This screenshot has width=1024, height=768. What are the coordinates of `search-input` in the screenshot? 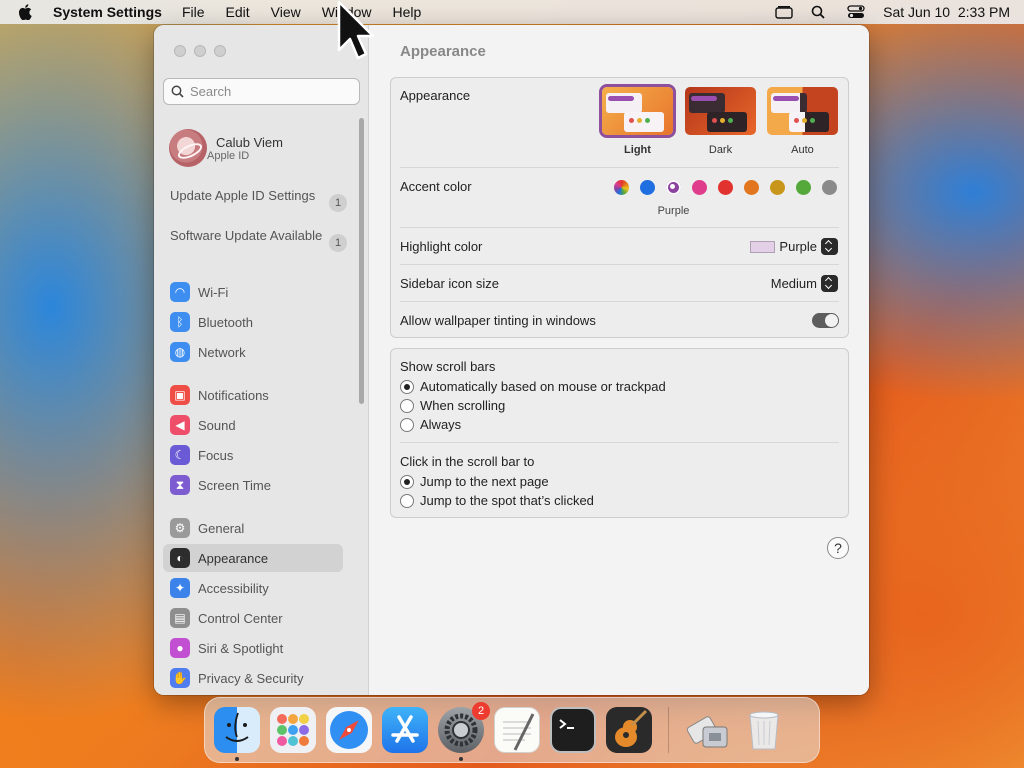 It's located at (270, 91).